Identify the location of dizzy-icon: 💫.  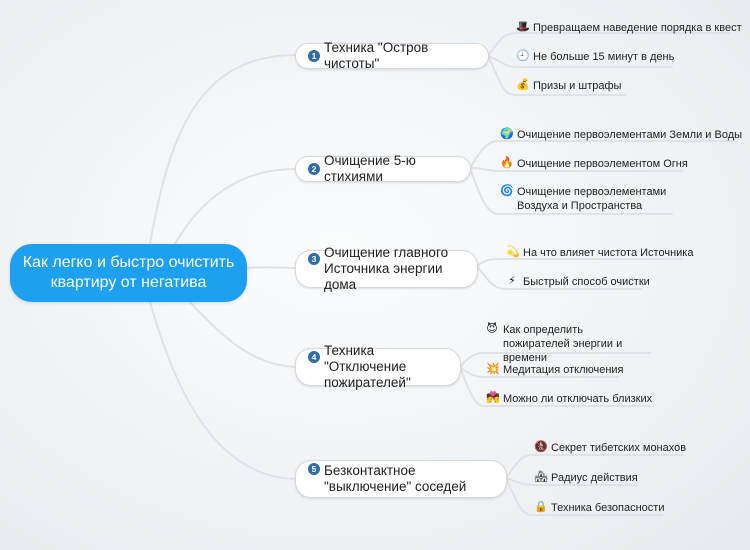
(513, 252).